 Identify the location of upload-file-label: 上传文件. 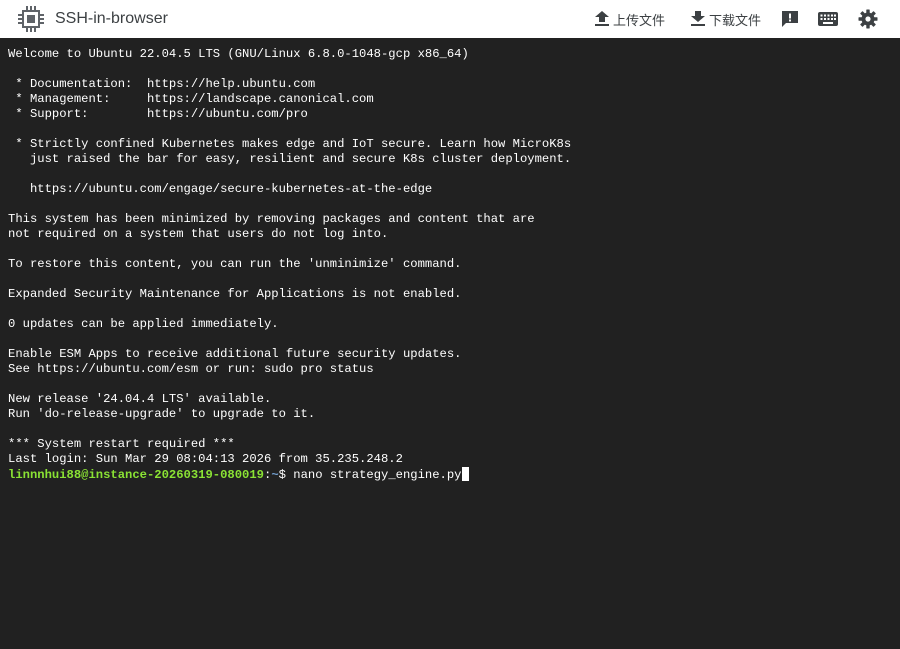
(639, 20).